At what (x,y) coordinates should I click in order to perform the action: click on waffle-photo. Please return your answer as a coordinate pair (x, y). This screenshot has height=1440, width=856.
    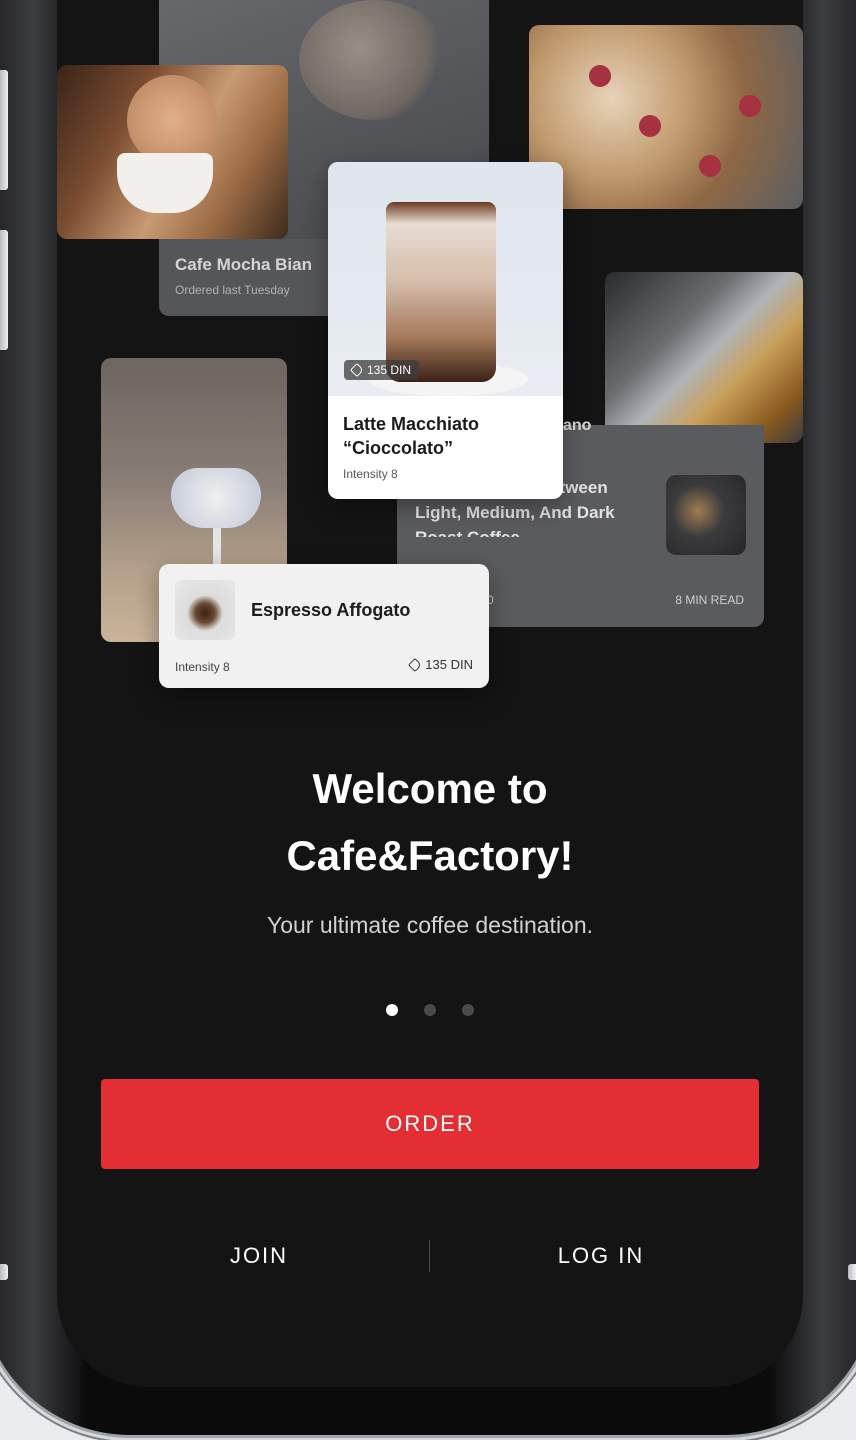
    Looking at the image, I should click on (666, 117).